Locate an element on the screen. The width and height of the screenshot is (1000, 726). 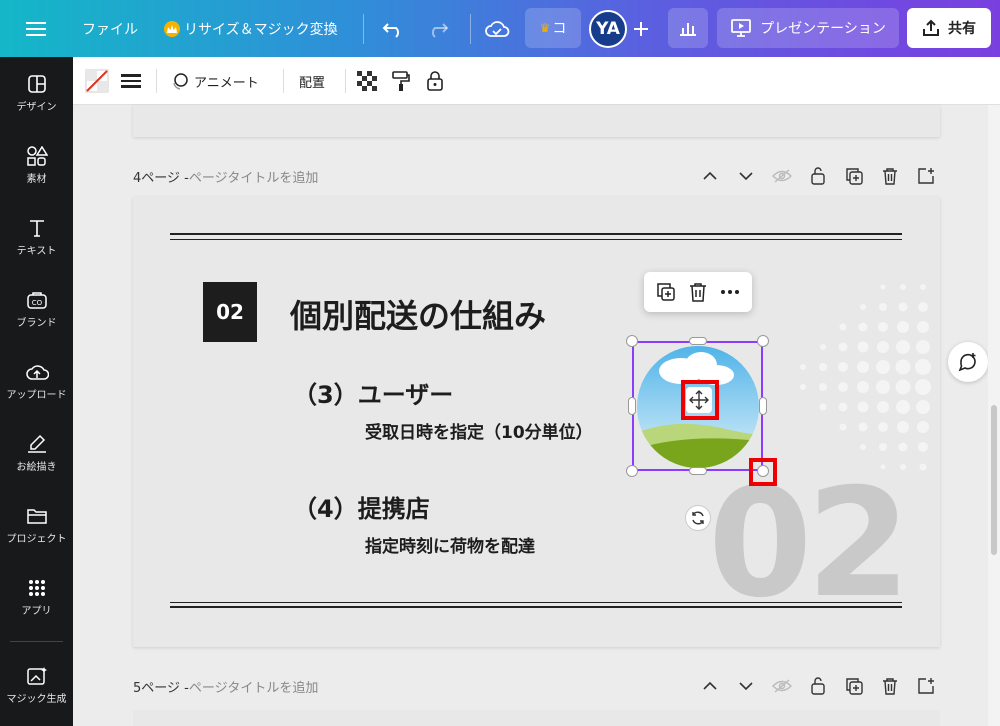
item-4-heading: （4）提携店 is located at coordinates (361, 506).